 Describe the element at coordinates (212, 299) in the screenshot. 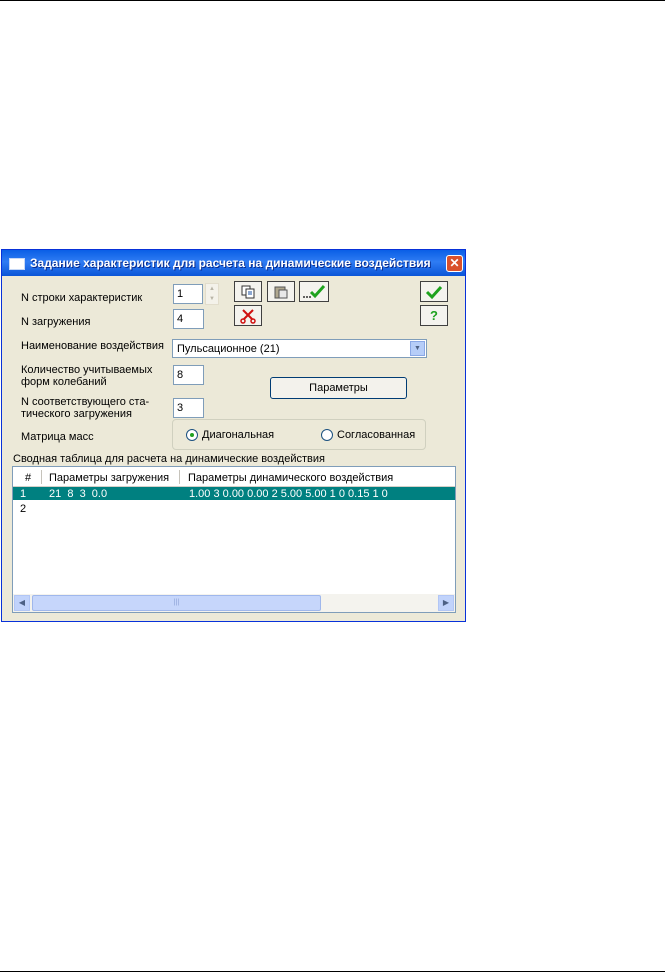

I see `spin-down-icon: ▼` at that location.